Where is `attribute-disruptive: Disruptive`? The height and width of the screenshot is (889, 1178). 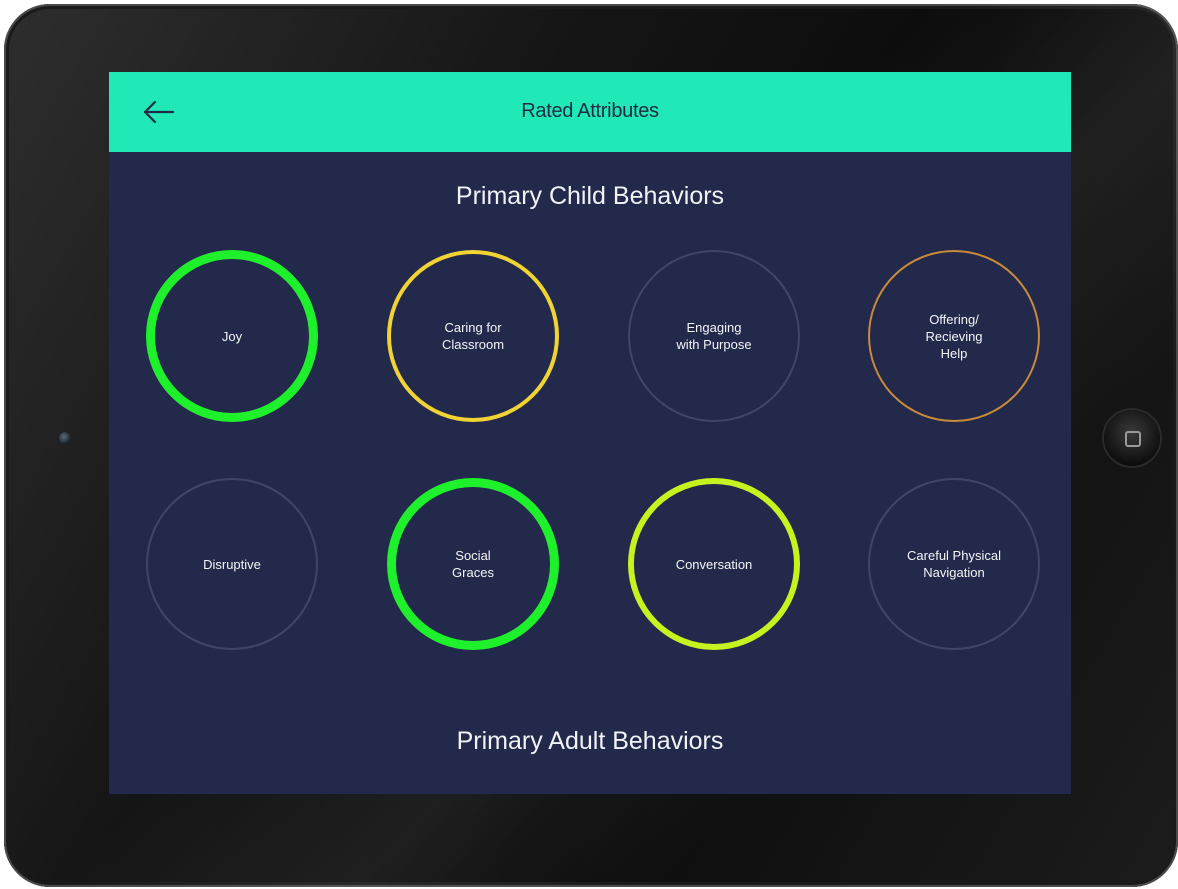
attribute-disruptive: Disruptive is located at coordinates (232, 564).